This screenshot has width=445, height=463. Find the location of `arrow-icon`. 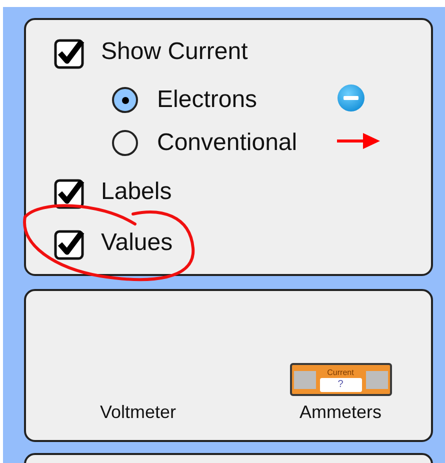

arrow-icon is located at coordinates (358, 141).